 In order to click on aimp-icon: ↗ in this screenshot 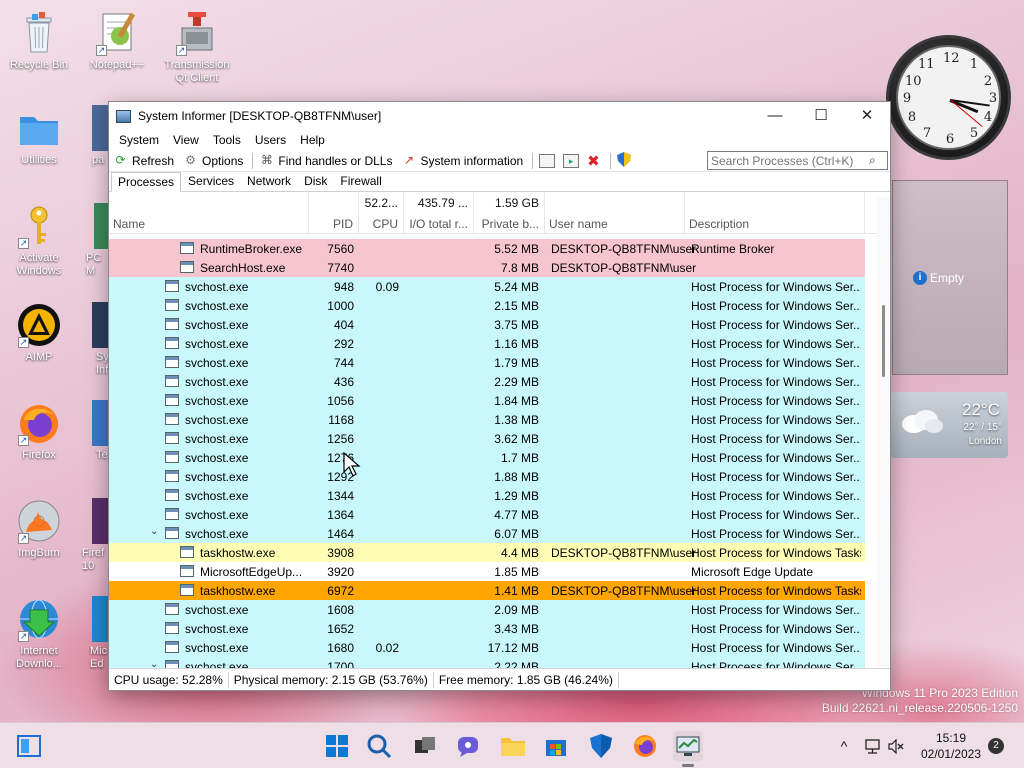, I will do `click(39, 325)`.